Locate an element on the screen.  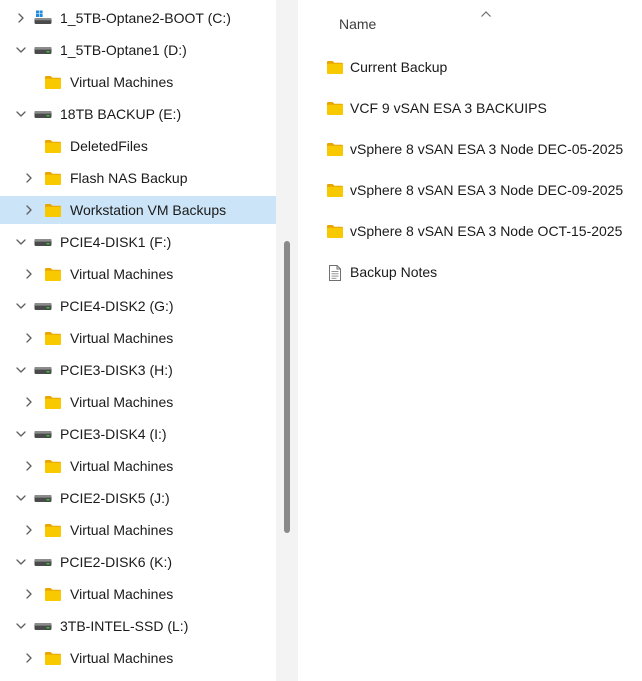
navigation-scrollbar-thumb is located at coordinates (287, 387).